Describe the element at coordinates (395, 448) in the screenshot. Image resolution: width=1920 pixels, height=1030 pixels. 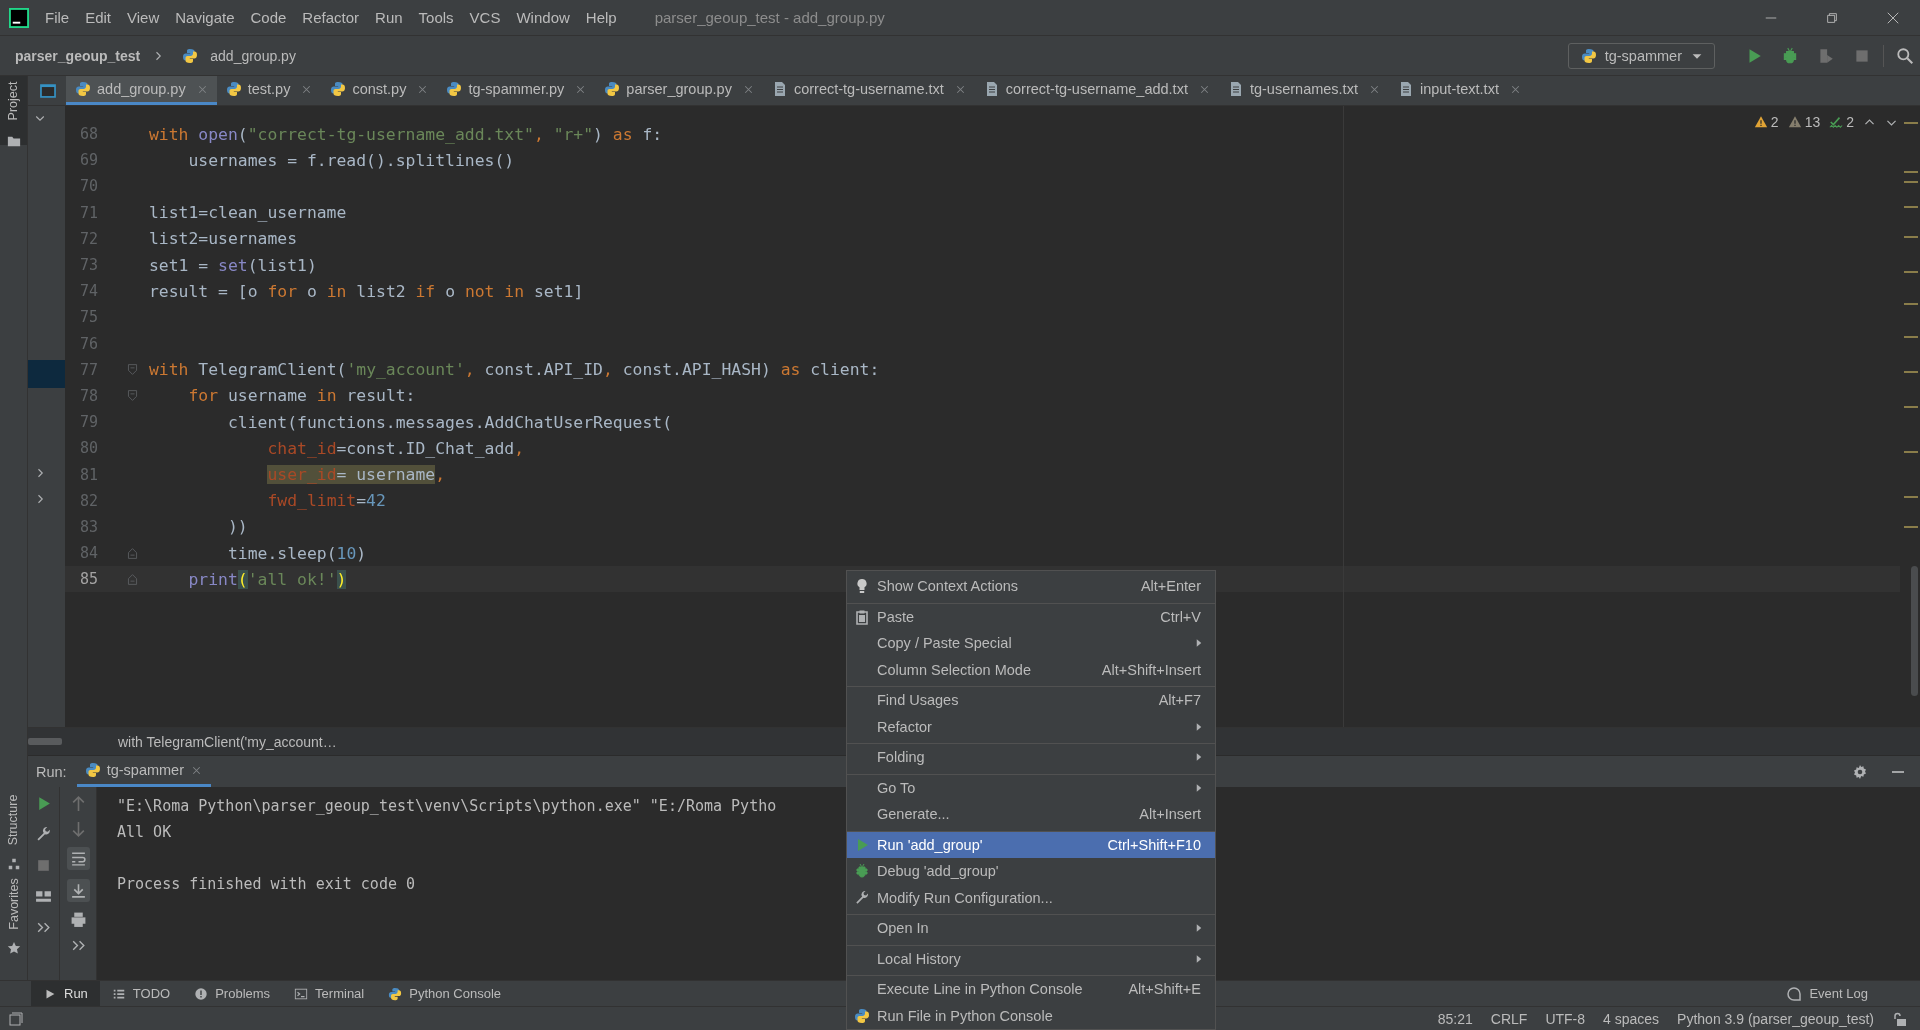
I see `code-line: chat_id=const.ID_Chat_add,` at that location.